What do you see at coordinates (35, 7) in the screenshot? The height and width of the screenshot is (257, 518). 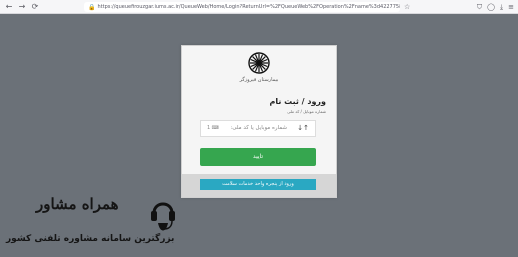 I see `reload-icon: ⟳` at bounding box center [35, 7].